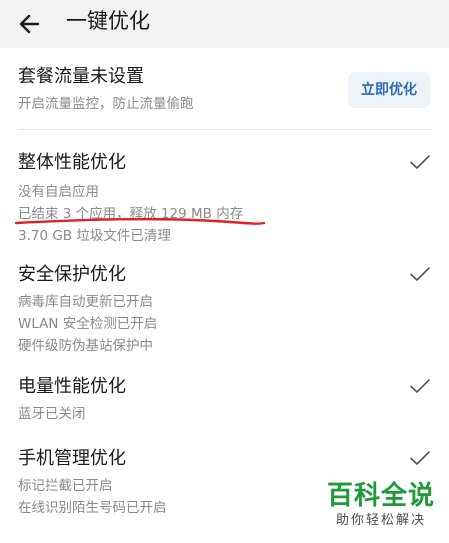 The width and height of the screenshot is (449, 543). What do you see at coordinates (226, 399) in the screenshot?
I see `section-battery: 电量性能优化 蓝牙已关闭` at bounding box center [226, 399].